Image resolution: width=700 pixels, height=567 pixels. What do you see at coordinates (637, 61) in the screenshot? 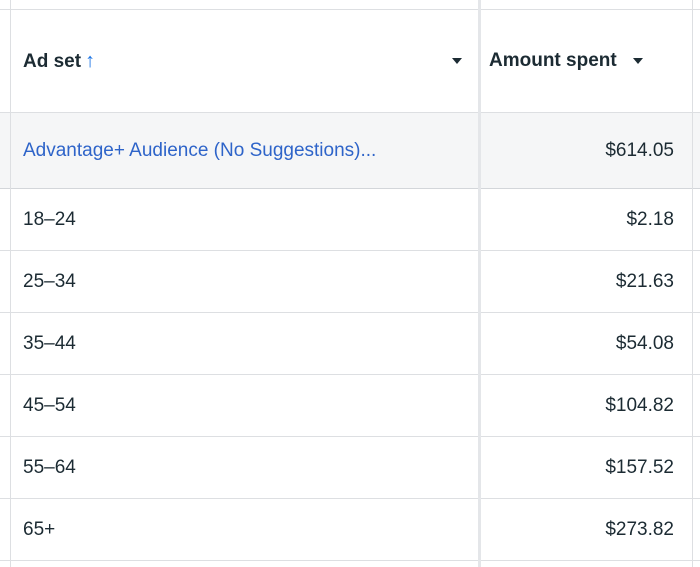
I see `amount-column-dropdown-icon` at bounding box center [637, 61].